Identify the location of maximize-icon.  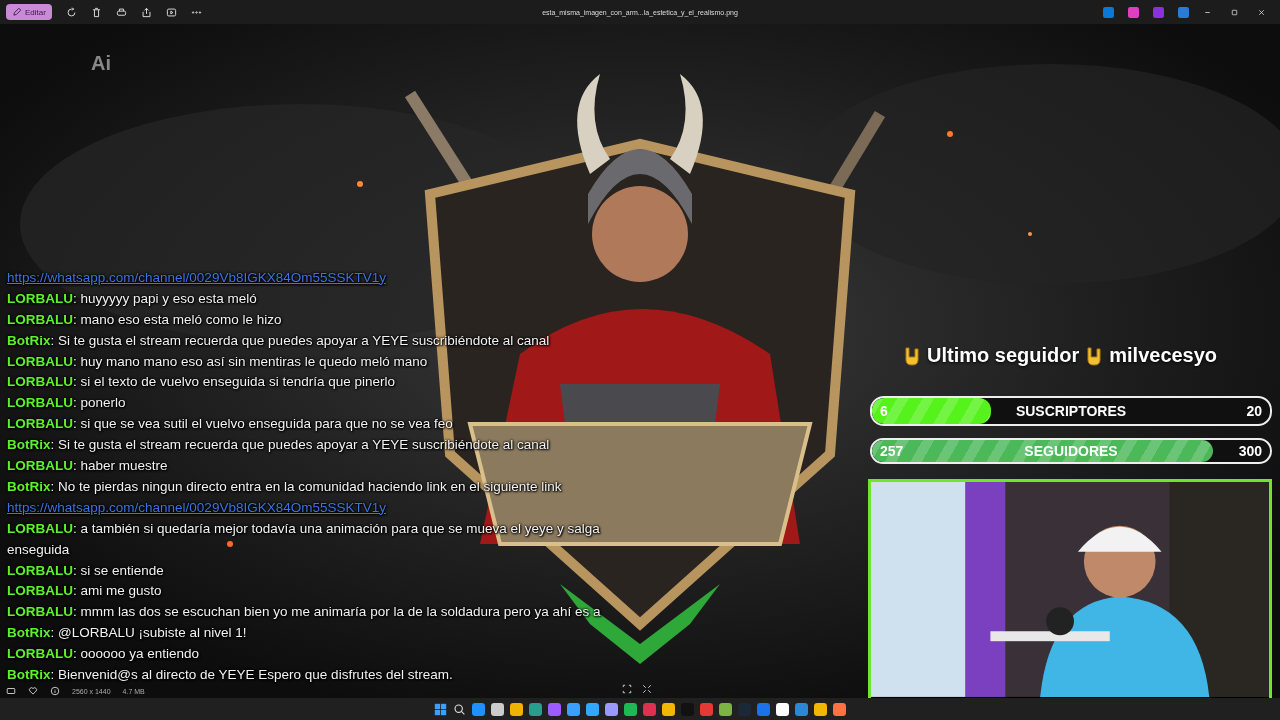
(1234, 12).